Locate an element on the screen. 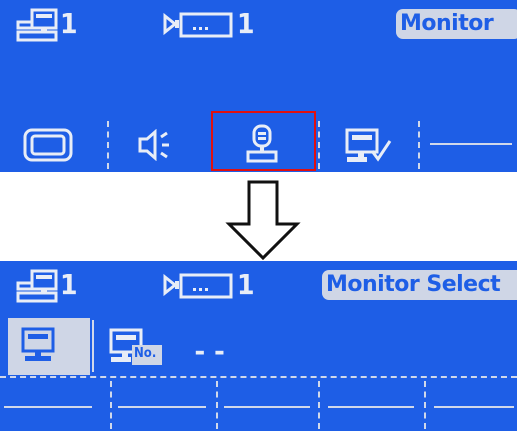 Image resolution: width=517 pixels, height=431 pixels. screen-icon is located at coordinates (48, 149).